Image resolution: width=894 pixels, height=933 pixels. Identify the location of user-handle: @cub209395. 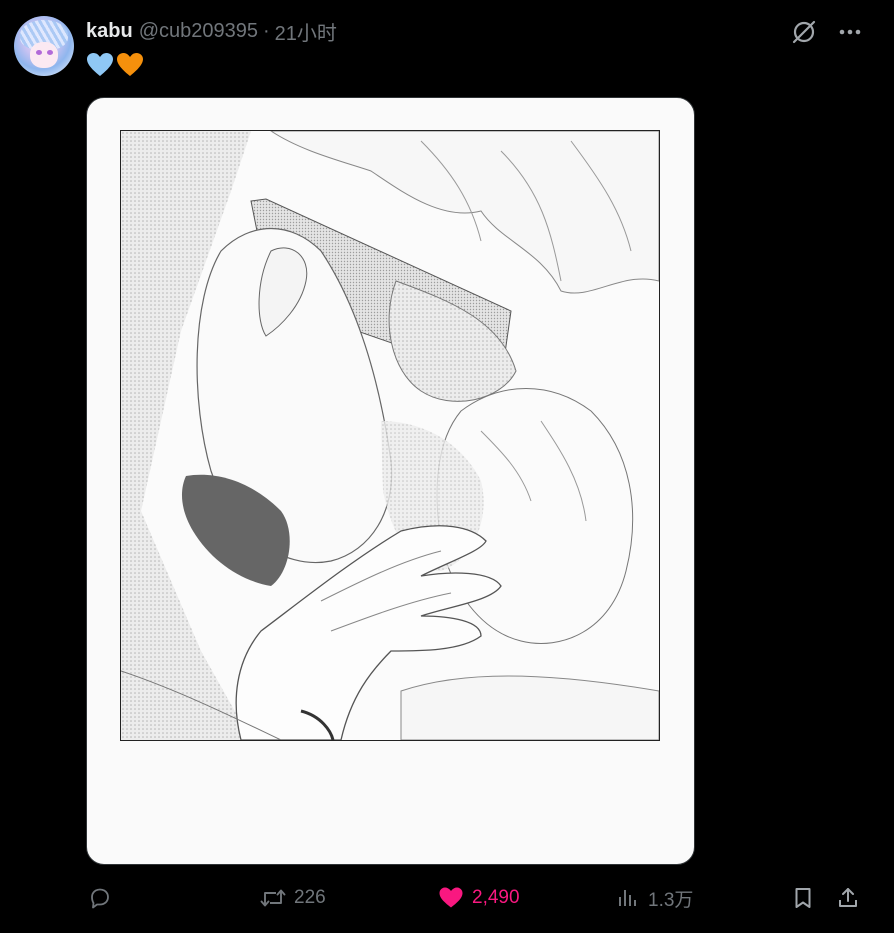
(198, 31).